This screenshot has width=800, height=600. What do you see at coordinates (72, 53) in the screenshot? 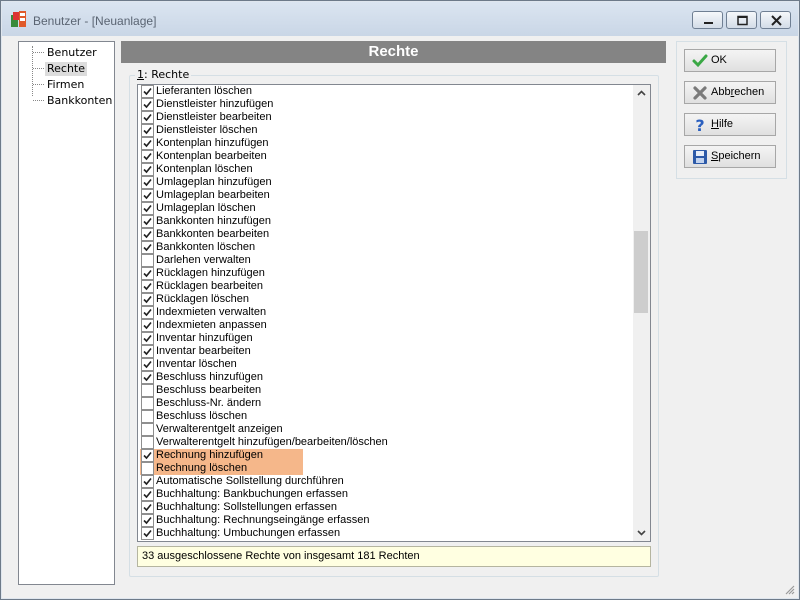
I see `tree-item-benutzer: Benutzer` at bounding box center [72, 53].